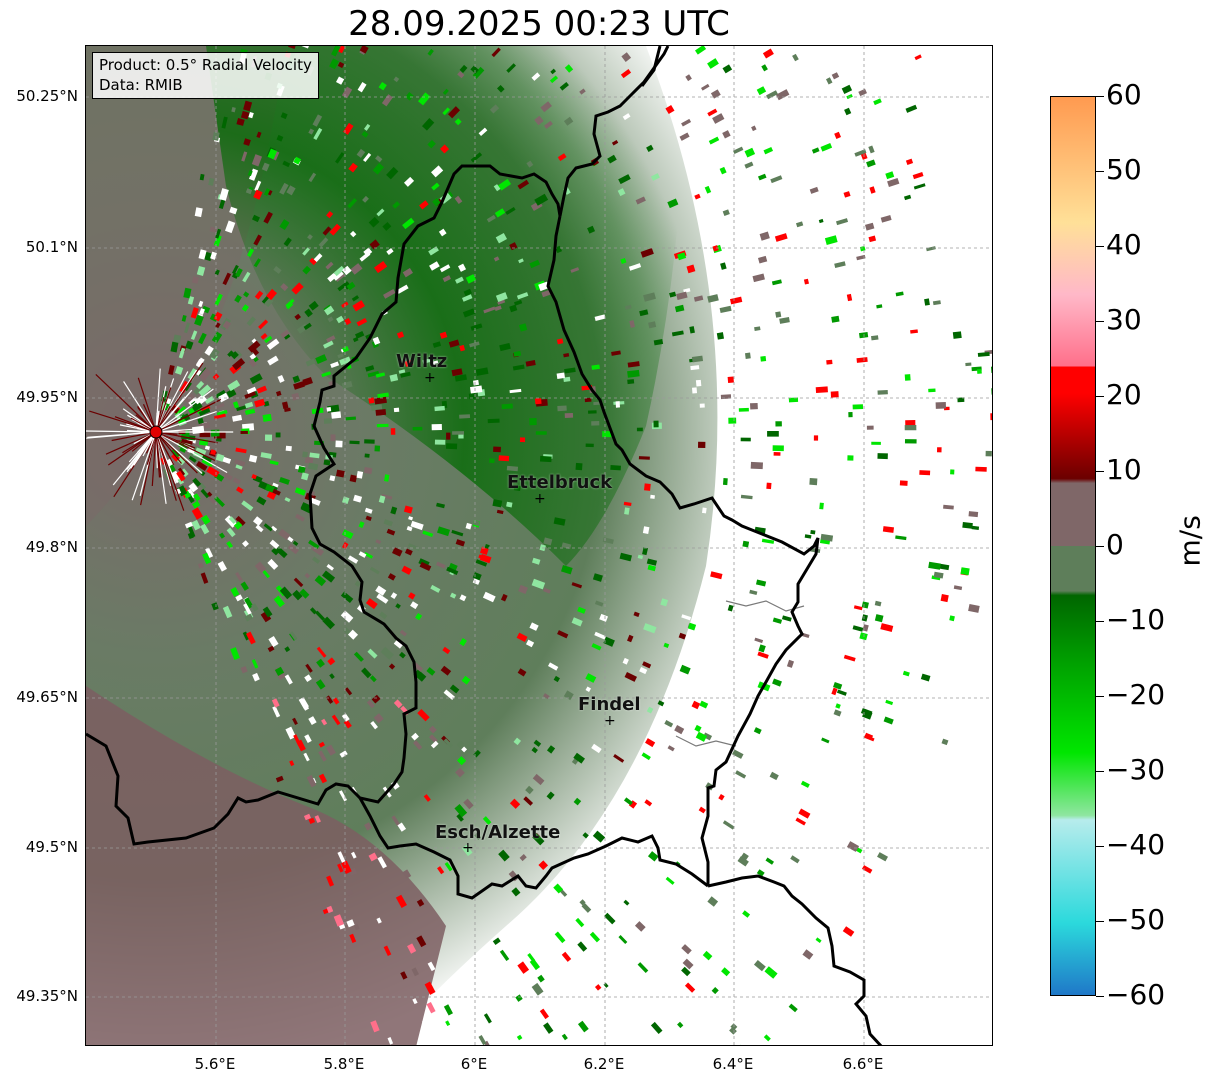  What do you see at coordinates (215, 1064) in the screenshot?
I see `lon-tick-label: 5.6°E` at bounding box center [215, 1064].